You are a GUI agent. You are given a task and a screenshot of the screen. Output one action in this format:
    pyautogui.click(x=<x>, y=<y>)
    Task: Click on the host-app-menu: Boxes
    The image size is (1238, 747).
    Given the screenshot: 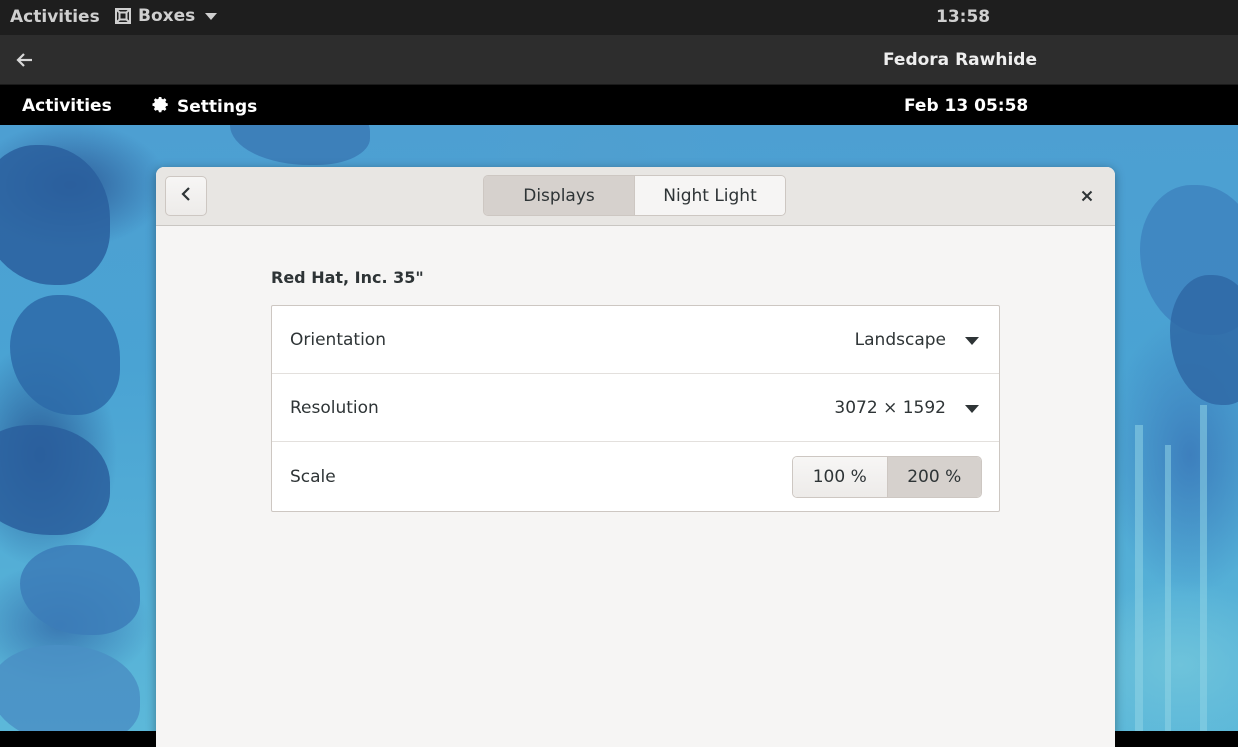 What is the action you would take?
    pyautogui.click(x=166, y=16)
    